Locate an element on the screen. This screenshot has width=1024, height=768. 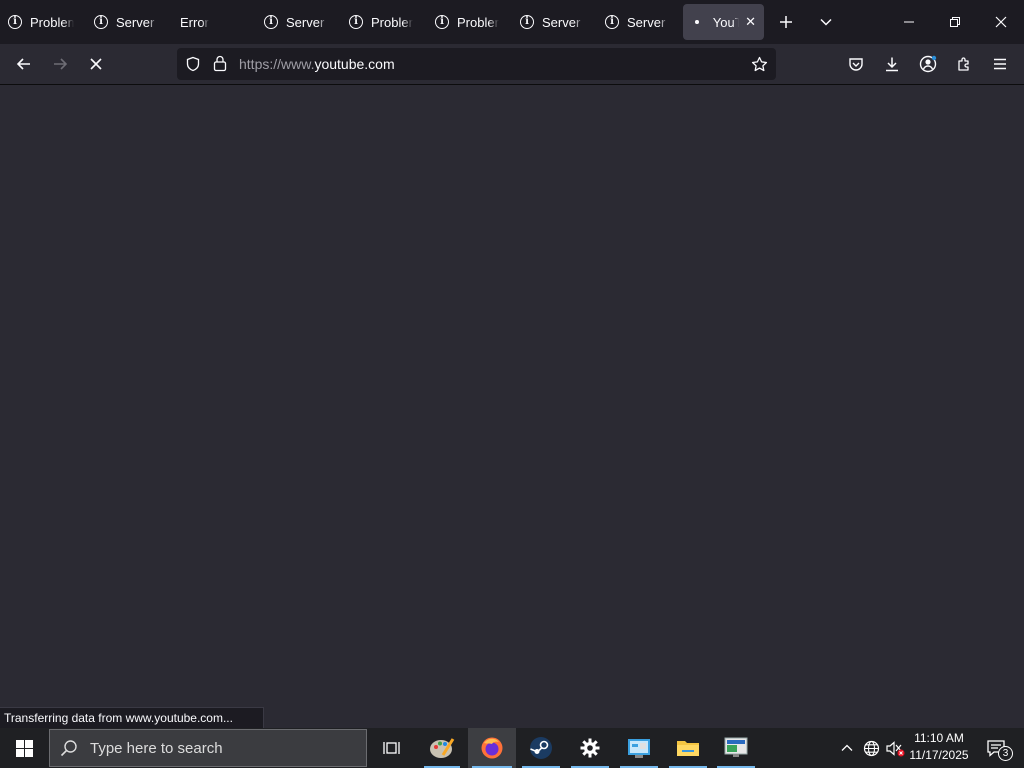
globe-icon is located at coordinates (871, 748).